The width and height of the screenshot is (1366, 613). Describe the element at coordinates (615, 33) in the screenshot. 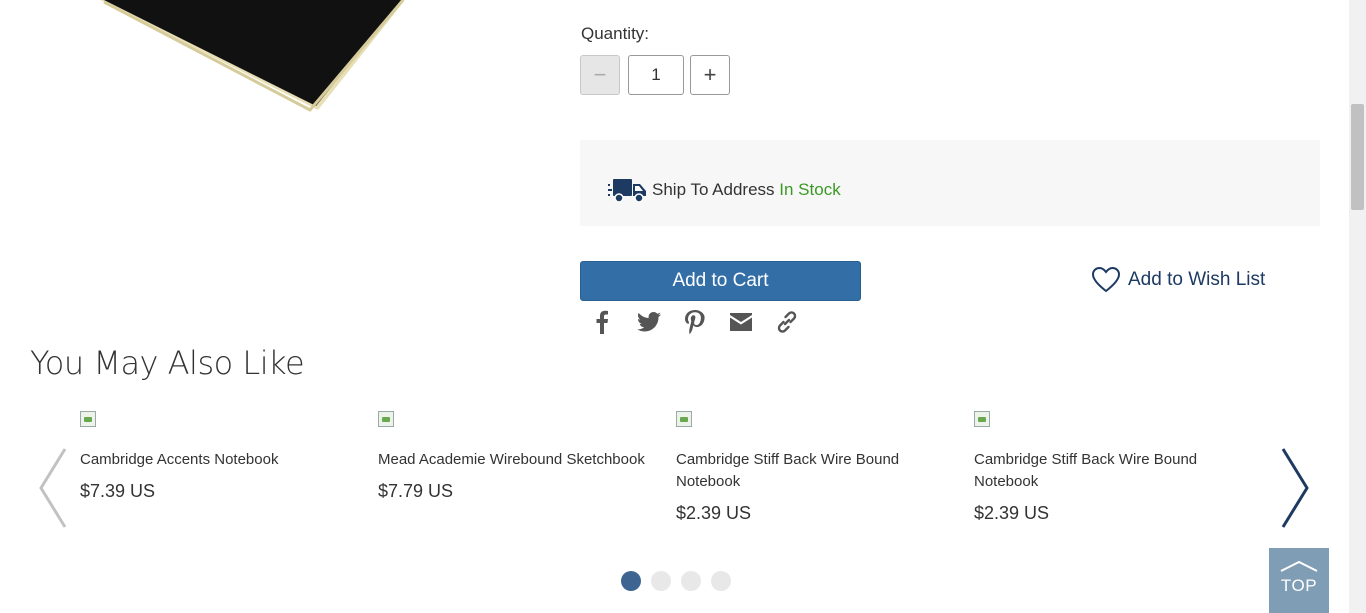

I see `quantity-label: Quantity:` at that location.